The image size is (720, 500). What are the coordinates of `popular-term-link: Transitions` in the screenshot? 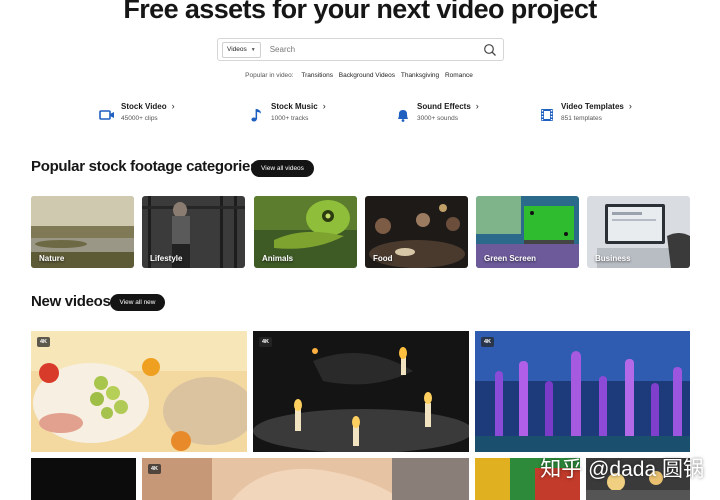 It's located at (317, 75).